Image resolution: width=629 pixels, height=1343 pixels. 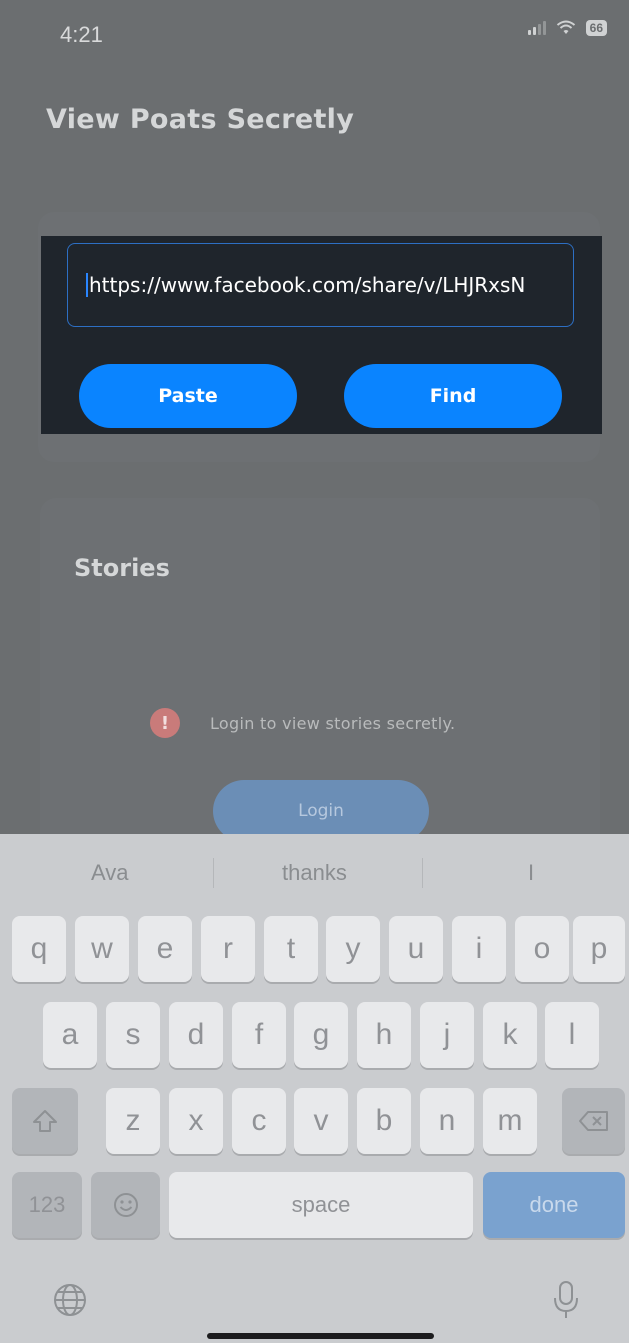 I want to click on login-button: Login, so click(x=321, y=811).